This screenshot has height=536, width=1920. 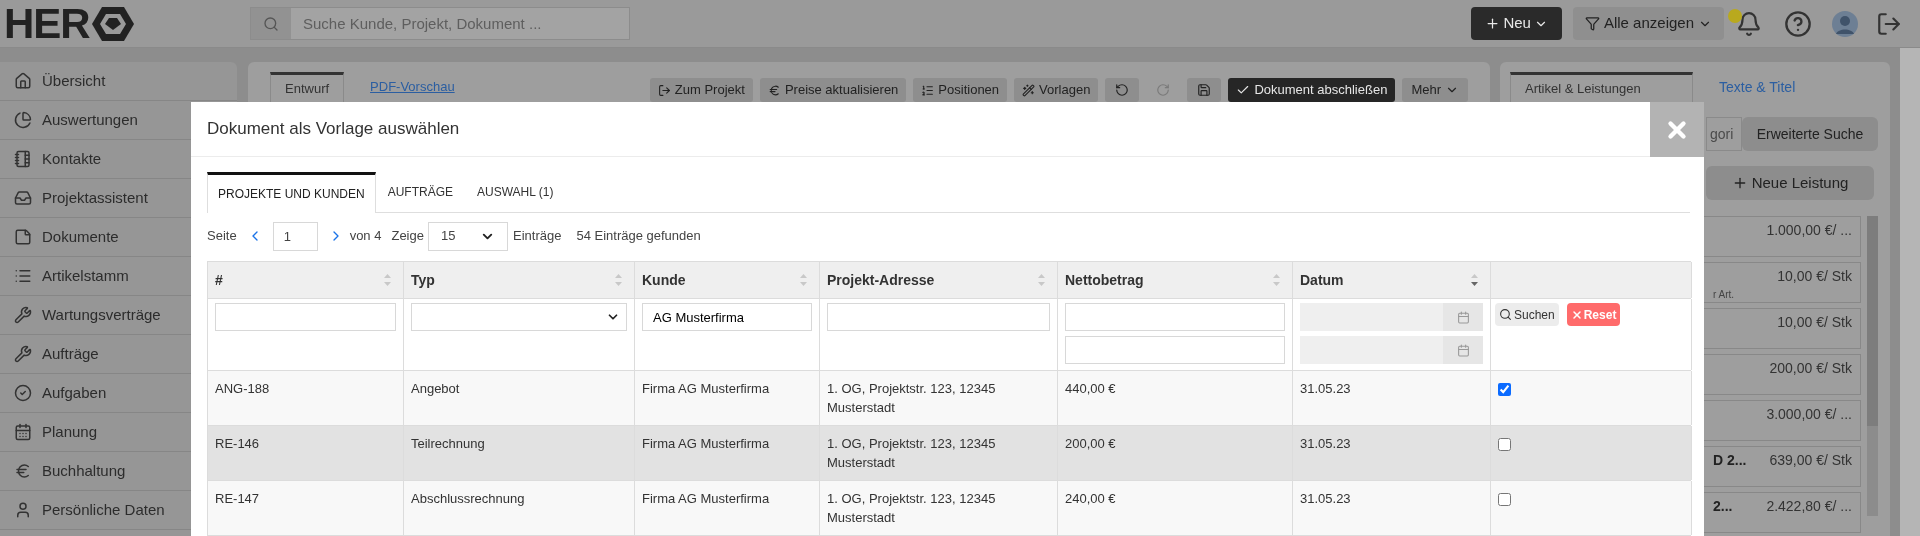 What do you see at coordinates (23, 120) in the screenshot?
I see `pie-chart-icon` at bounding box center [23, 120].